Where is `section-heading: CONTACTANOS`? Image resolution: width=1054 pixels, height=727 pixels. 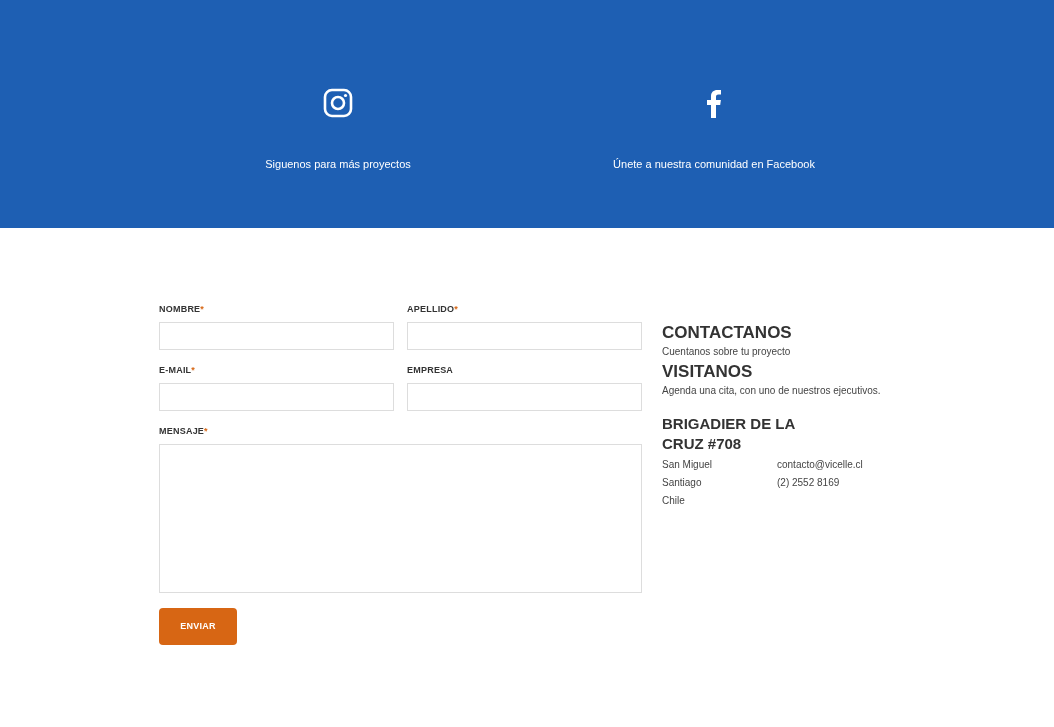
section-heading: CONTACTANOS is located at coordinates (727, 333).